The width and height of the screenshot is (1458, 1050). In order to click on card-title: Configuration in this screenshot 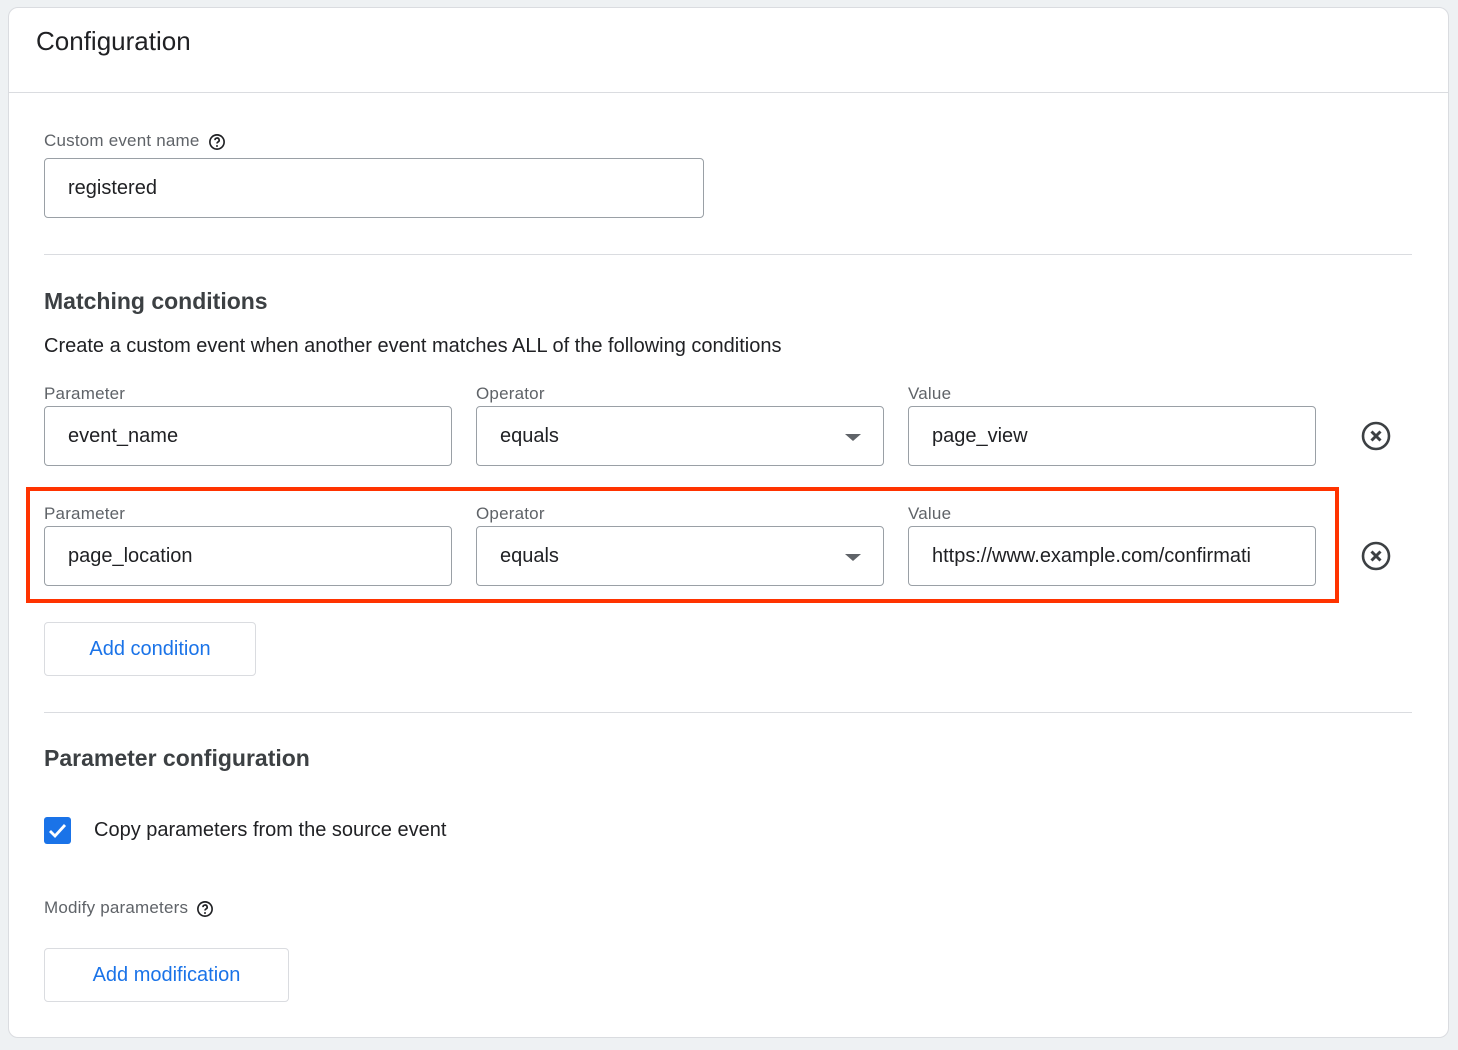, I will do `click(113, 41)`.